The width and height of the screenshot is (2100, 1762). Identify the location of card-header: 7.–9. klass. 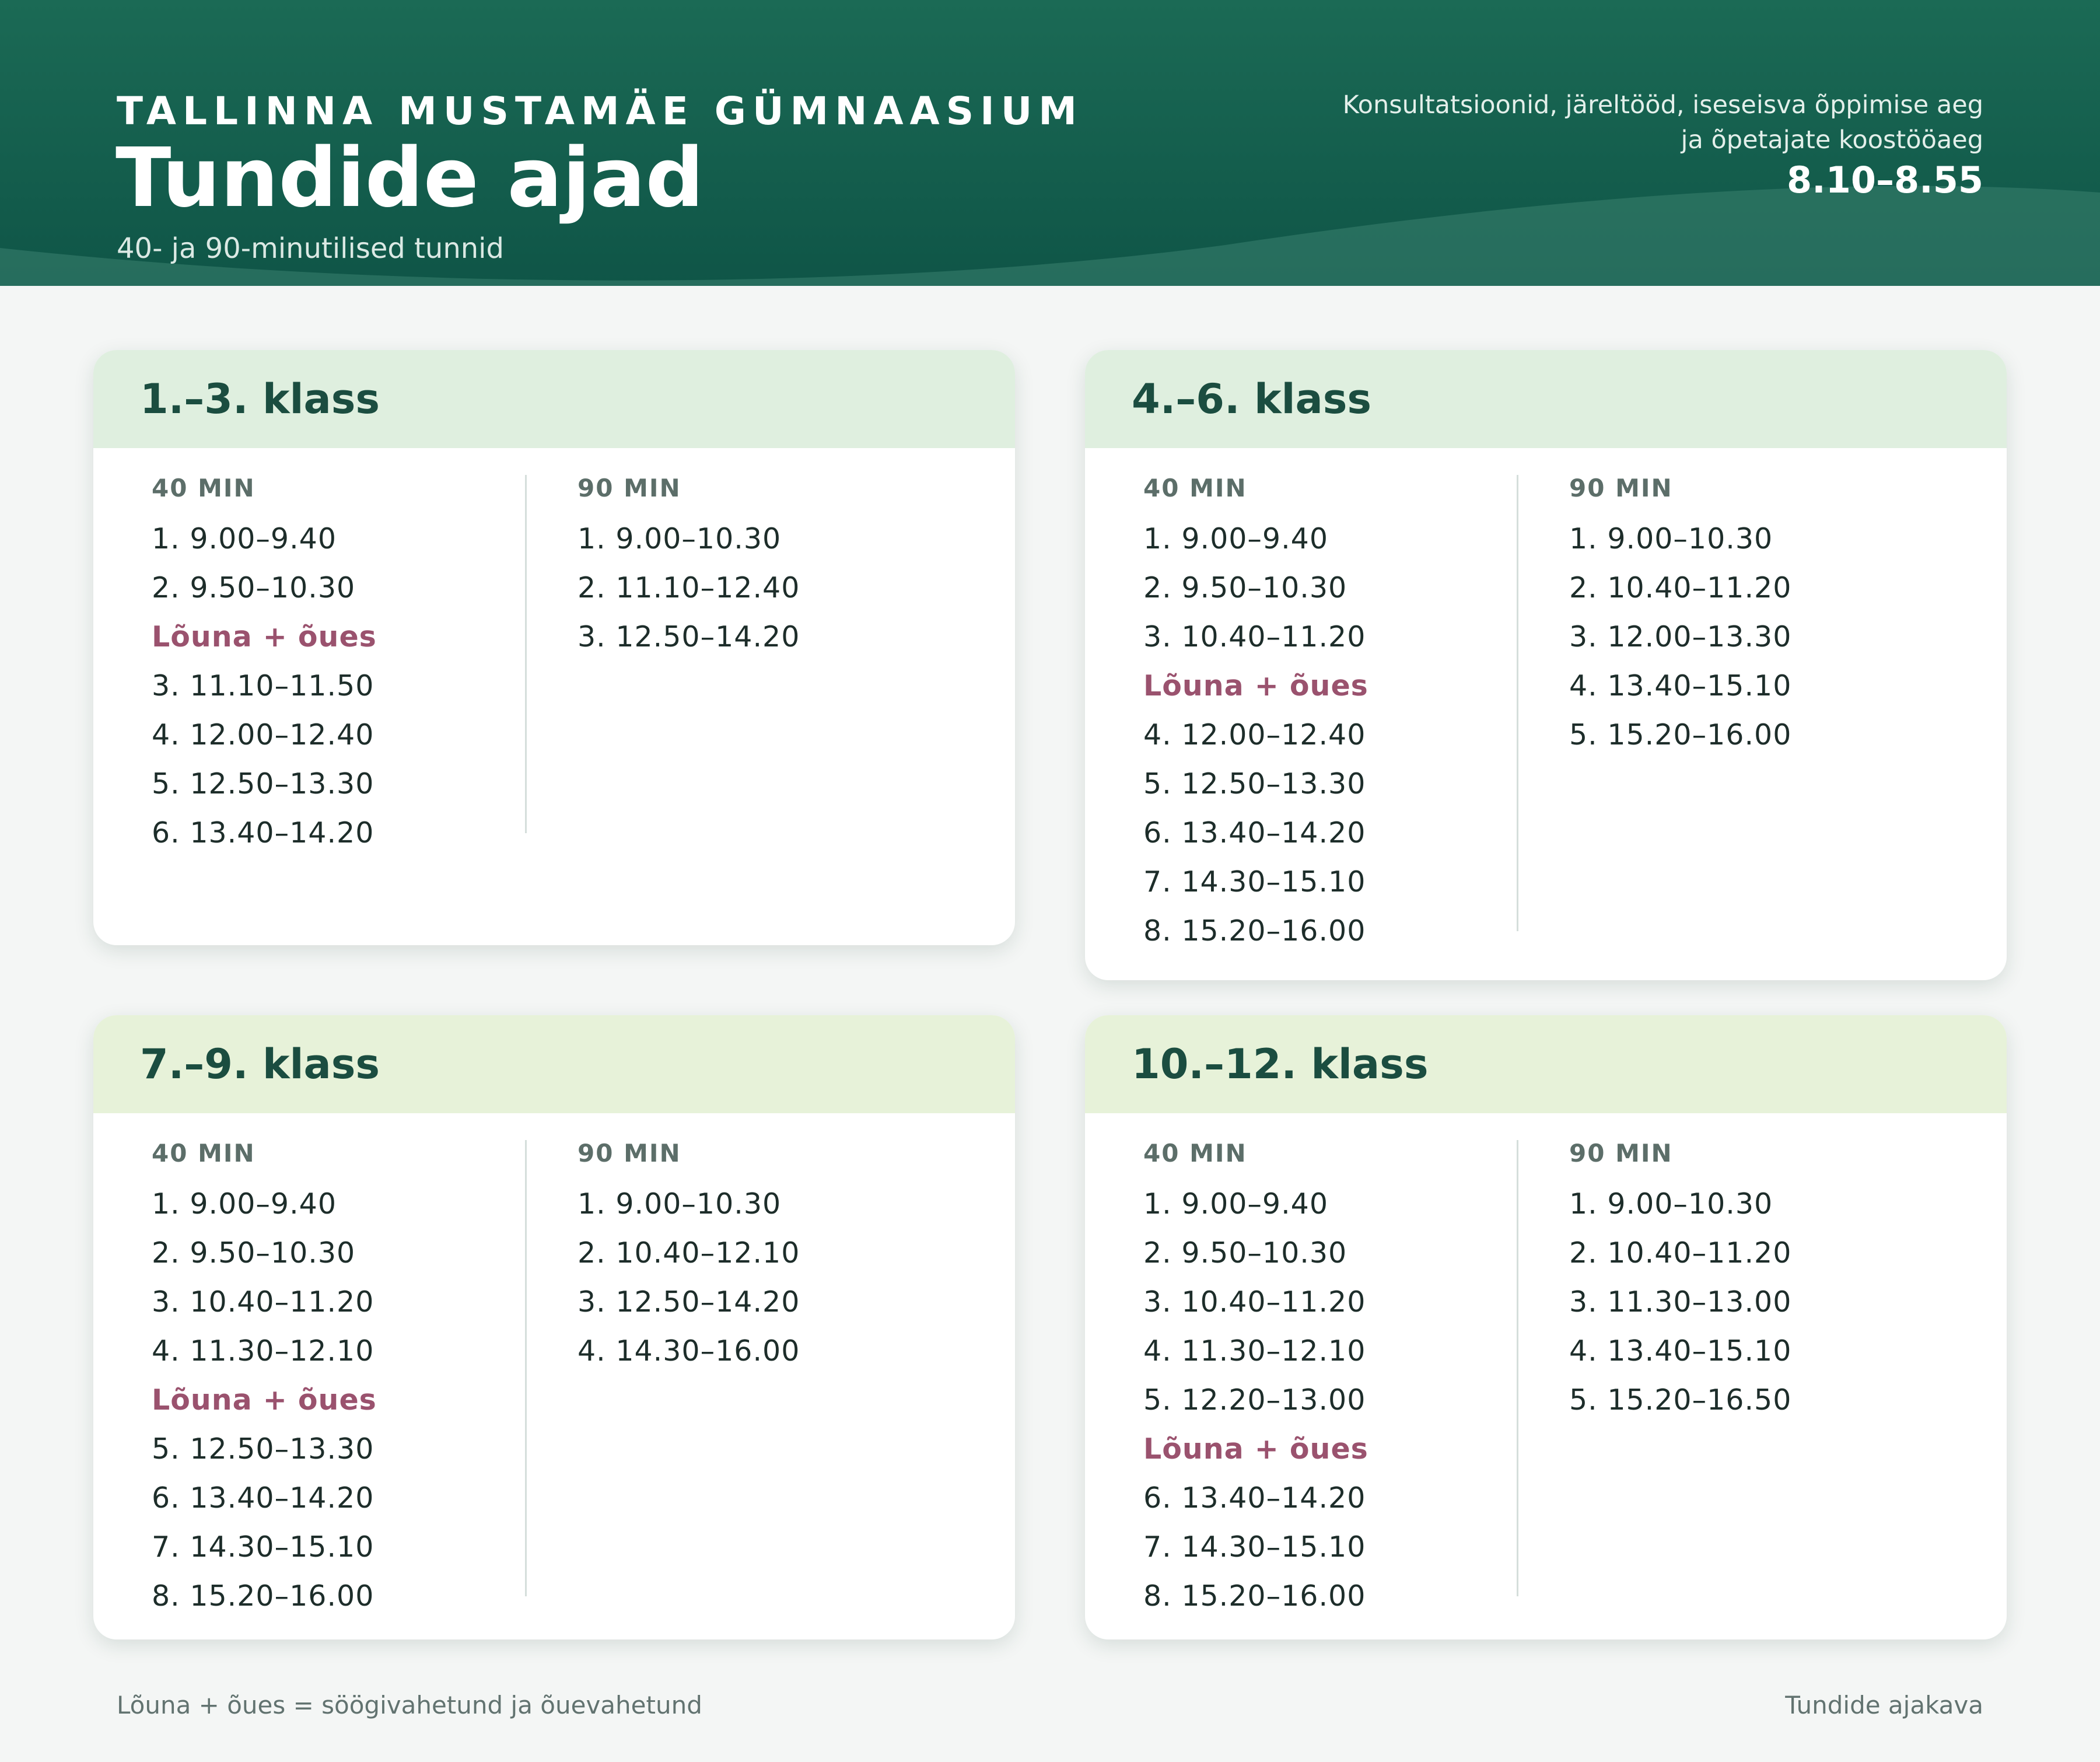
(554, 1064).